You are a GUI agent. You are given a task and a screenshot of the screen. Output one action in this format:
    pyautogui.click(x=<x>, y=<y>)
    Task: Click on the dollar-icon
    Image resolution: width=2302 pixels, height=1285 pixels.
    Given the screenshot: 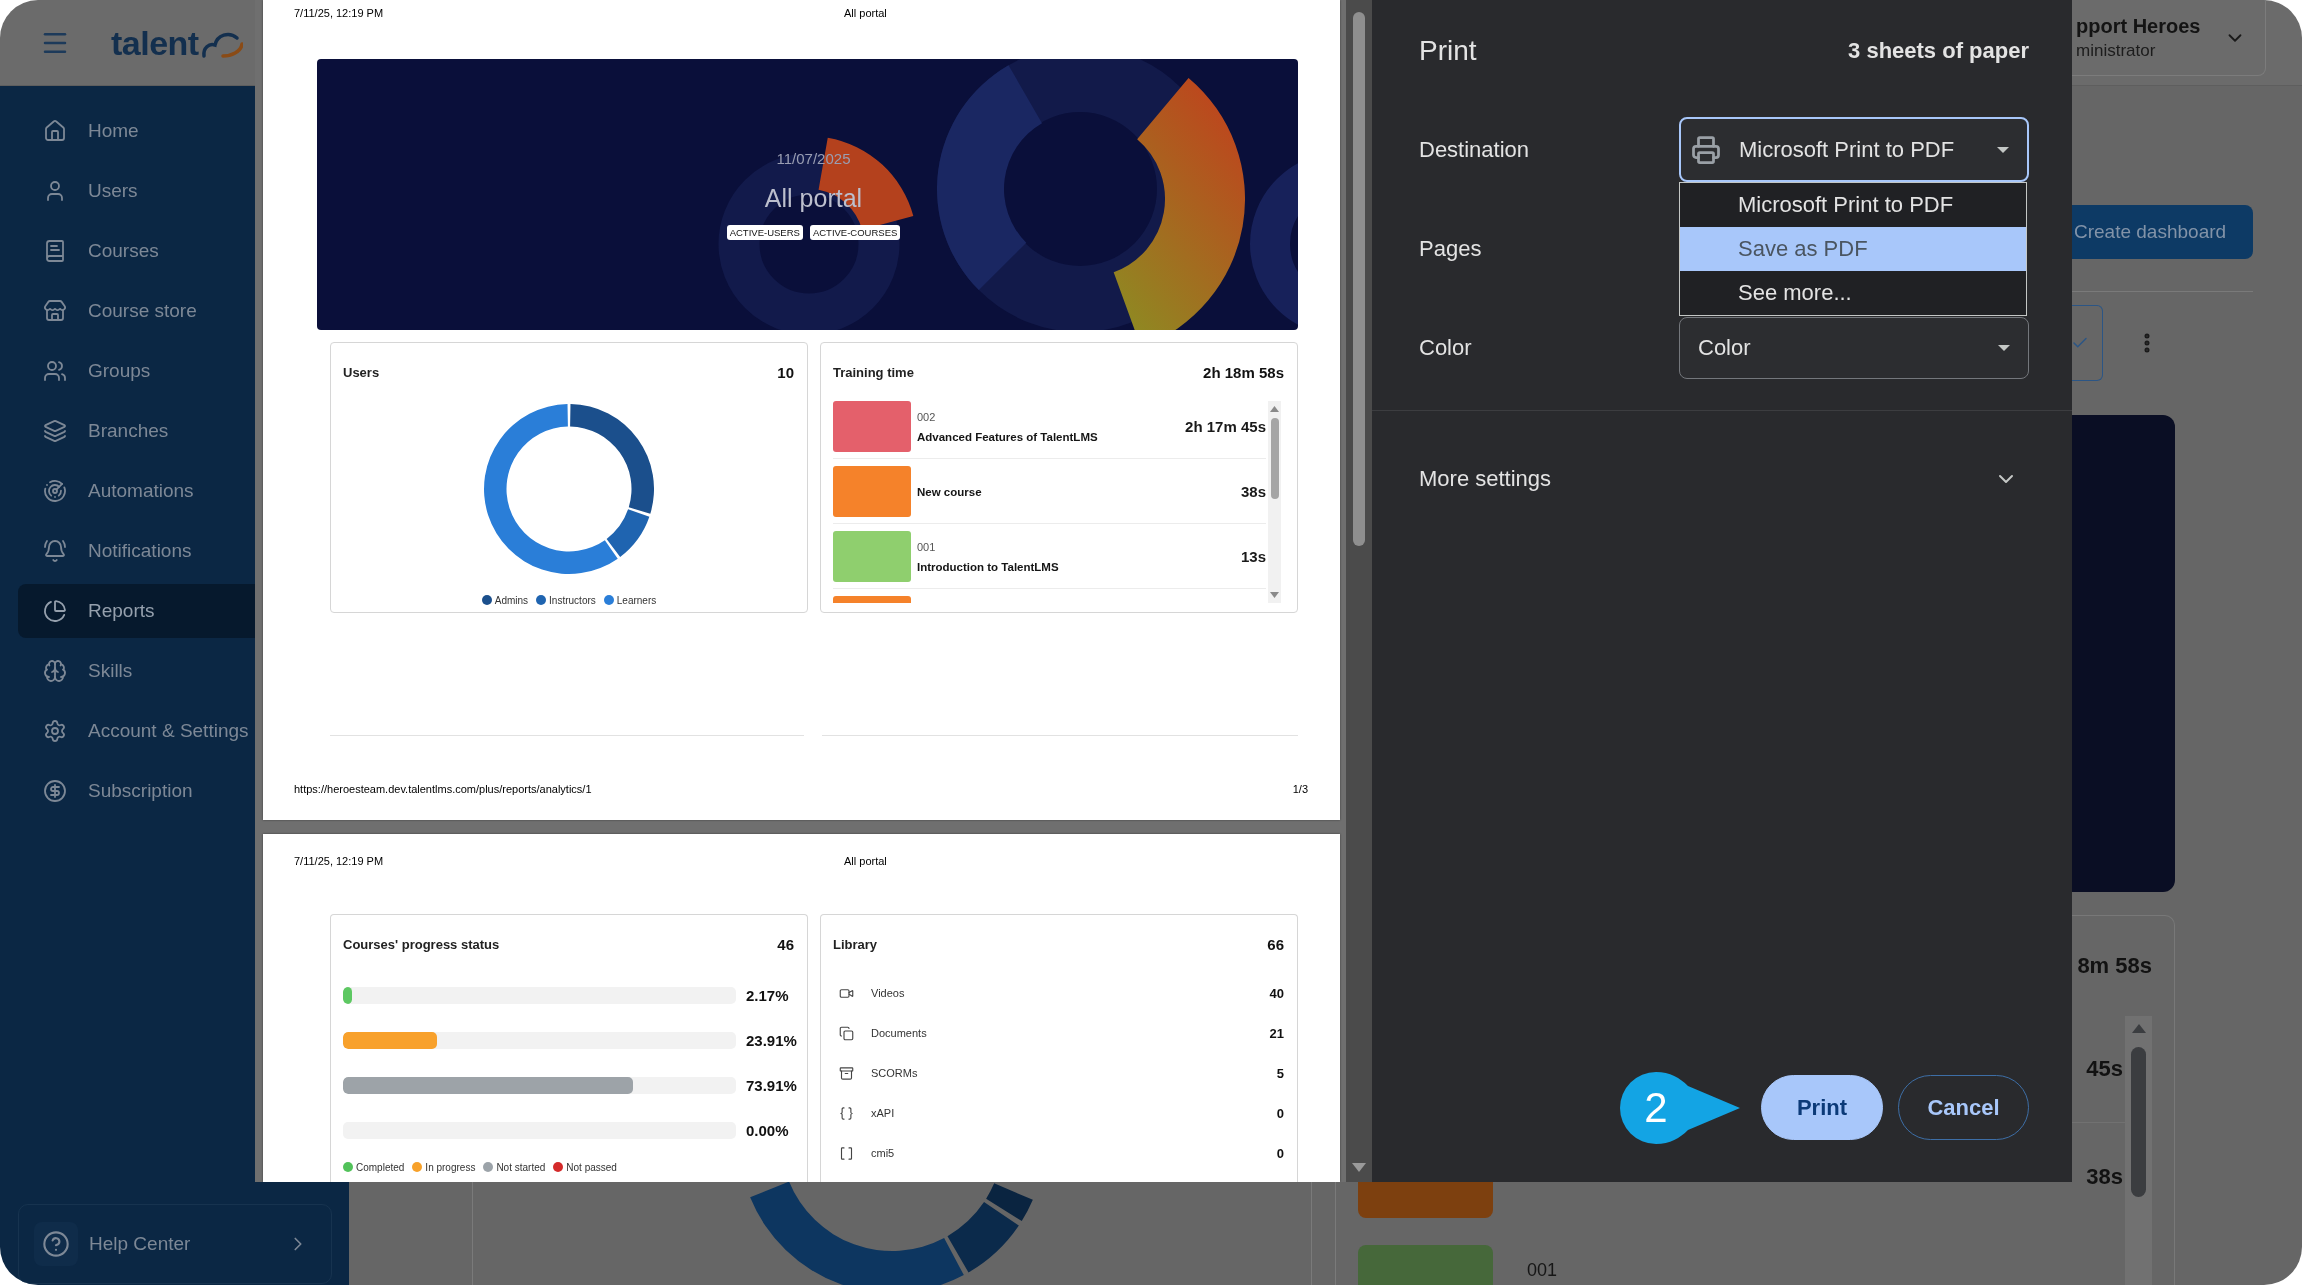 What is the action you would take?
    pyautogui.click(x=55, y=791)
    